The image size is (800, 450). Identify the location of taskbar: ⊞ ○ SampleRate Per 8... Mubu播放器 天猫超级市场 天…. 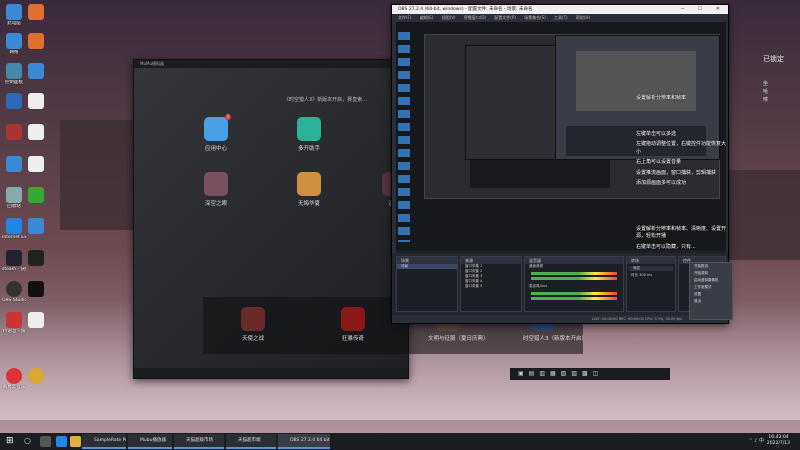
(400, 441).